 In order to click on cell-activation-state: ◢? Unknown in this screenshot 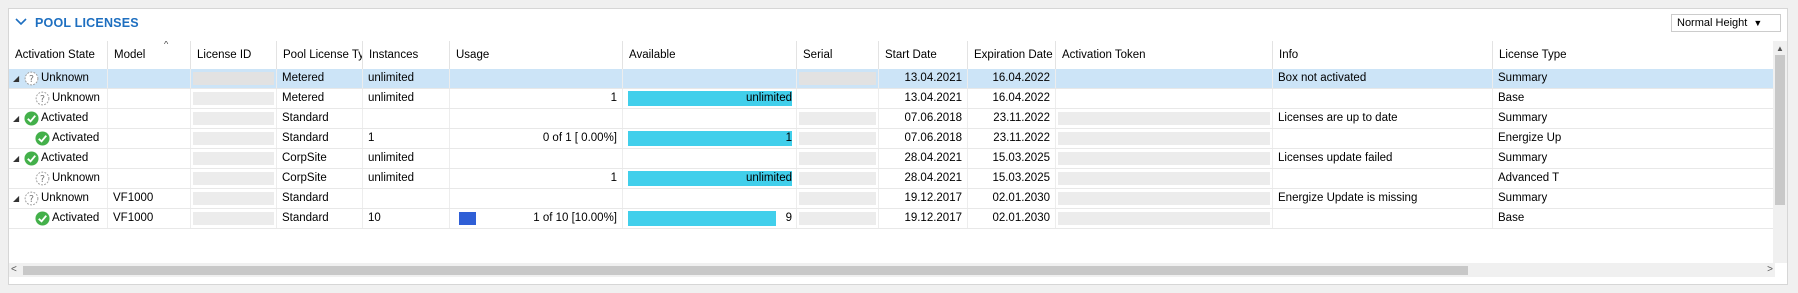, I will do `click(58, 198)`.